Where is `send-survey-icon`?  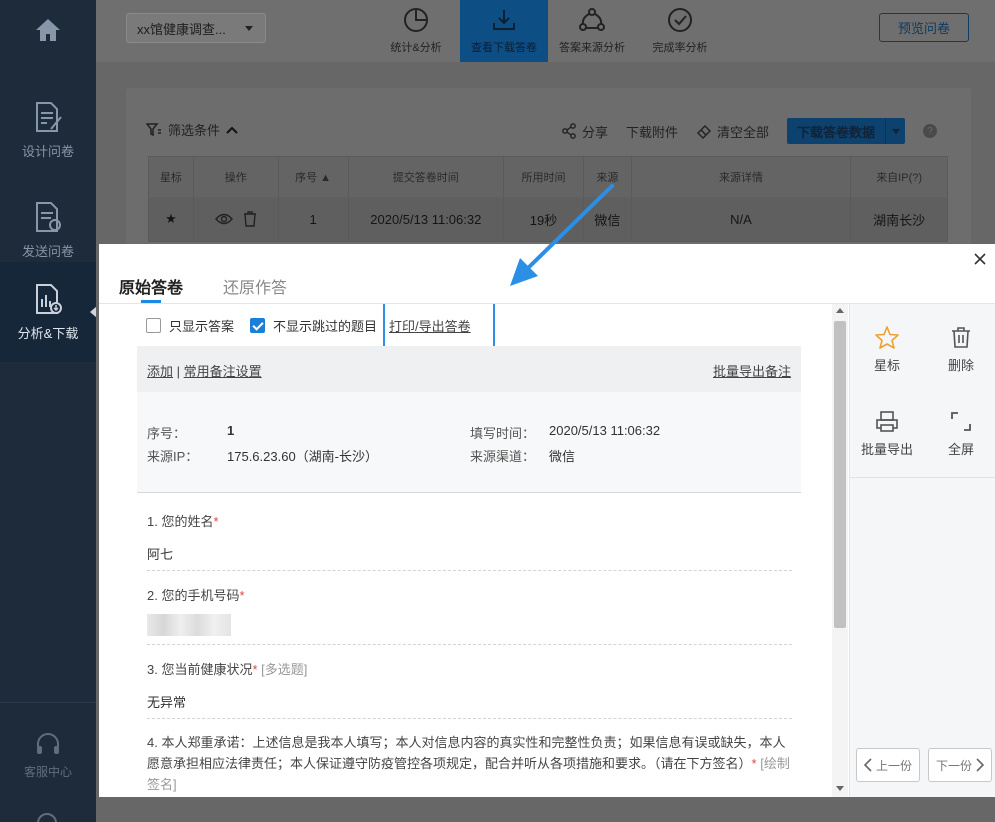
send-survey-icon is located at coordinates (48, 216).